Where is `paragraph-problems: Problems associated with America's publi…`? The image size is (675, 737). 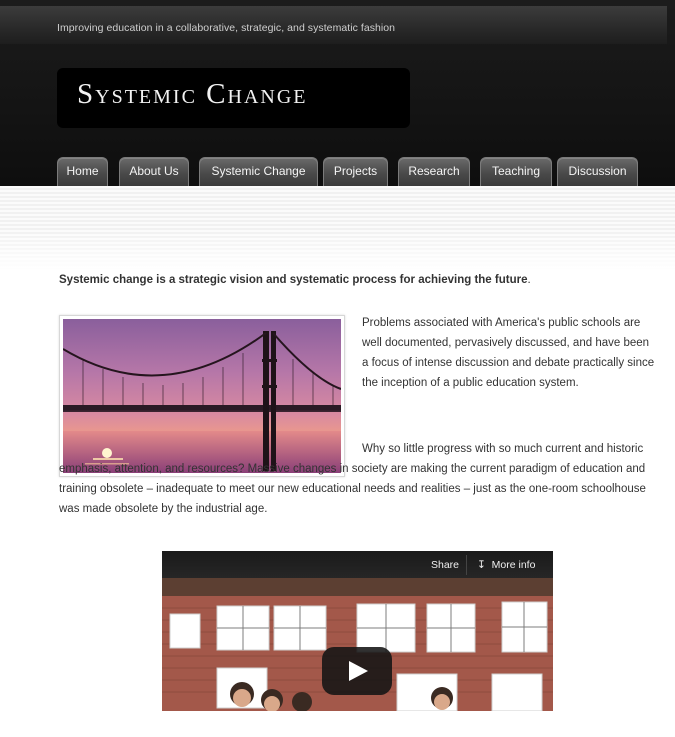 paragraph-problems: Problems associated with America's publi… is located at coordinates (508, 353).